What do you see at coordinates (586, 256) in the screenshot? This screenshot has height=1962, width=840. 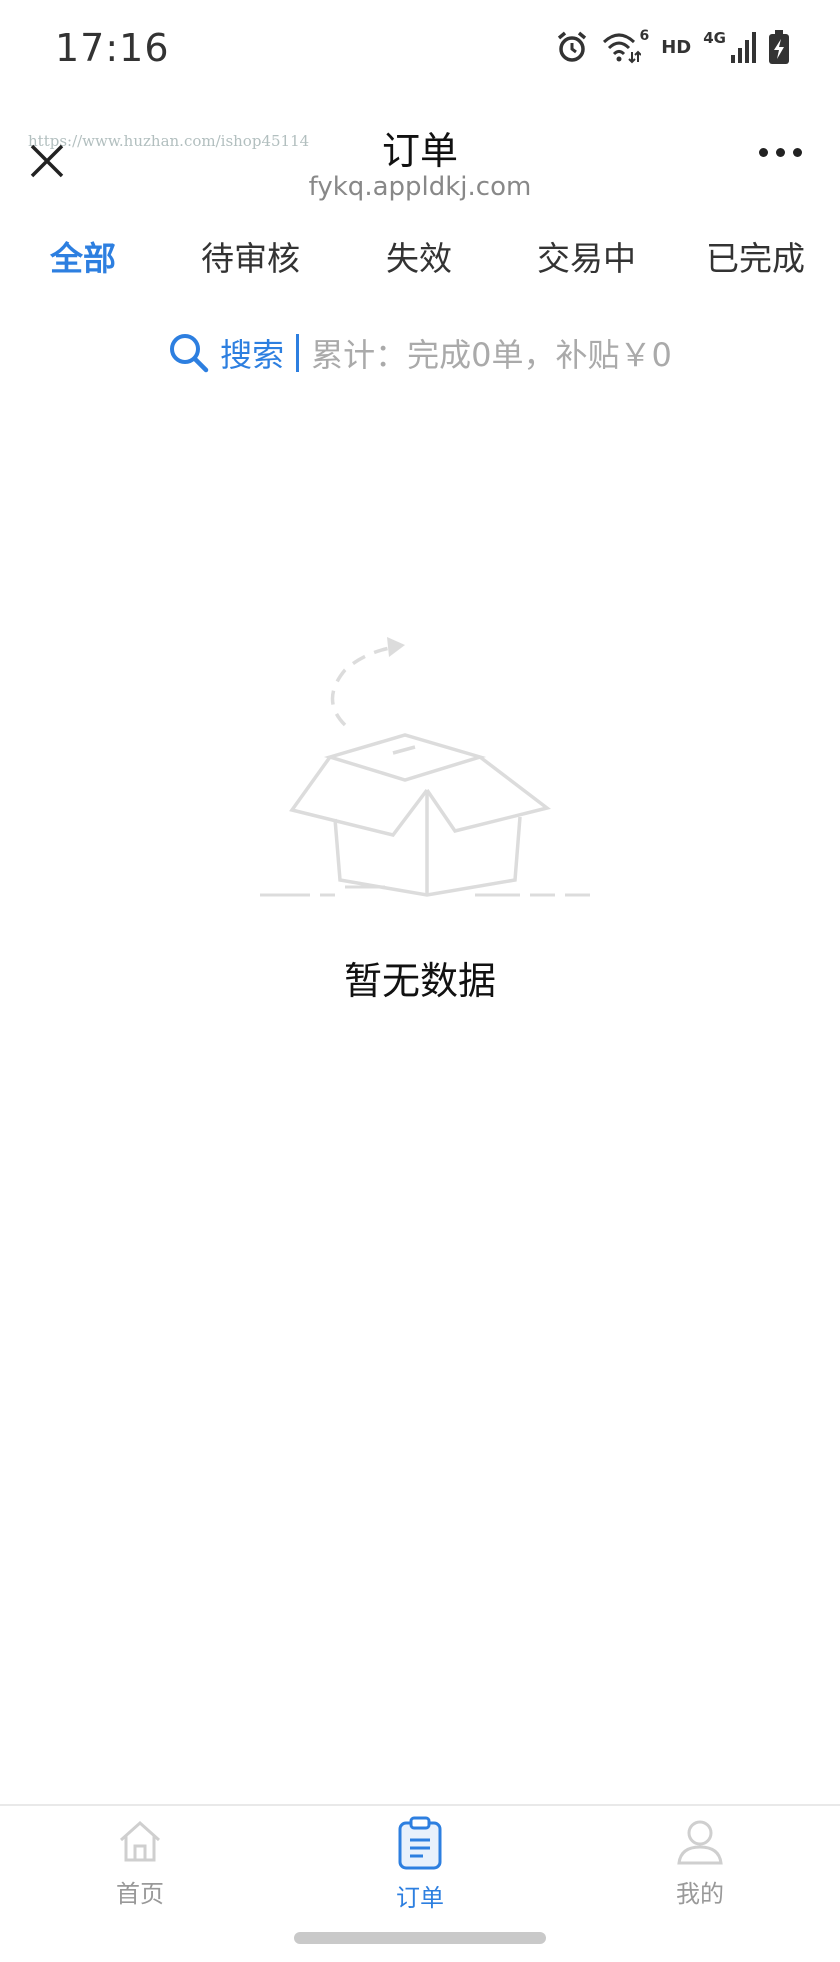 I see `tab-in-transaction: 交易中` at bounding box center [586, 256].